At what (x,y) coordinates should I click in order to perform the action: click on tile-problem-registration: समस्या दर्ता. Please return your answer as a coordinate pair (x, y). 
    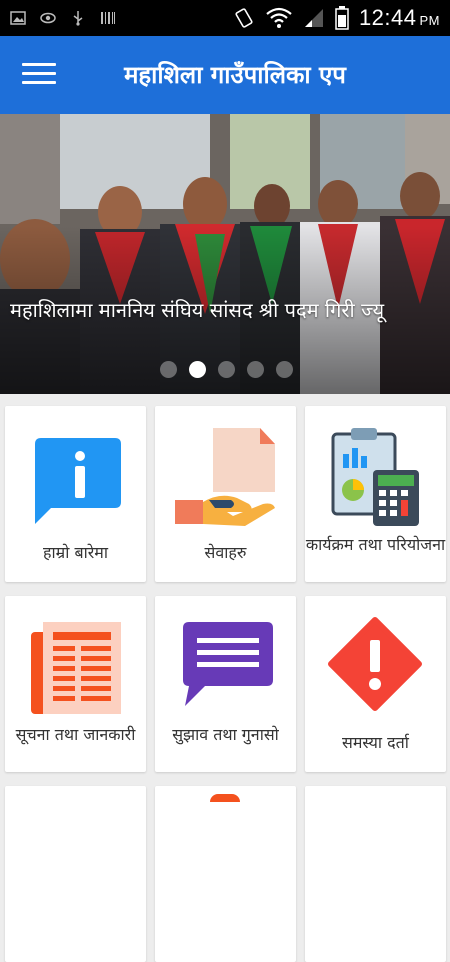
    Looking at the image, I should click on (375, 684).